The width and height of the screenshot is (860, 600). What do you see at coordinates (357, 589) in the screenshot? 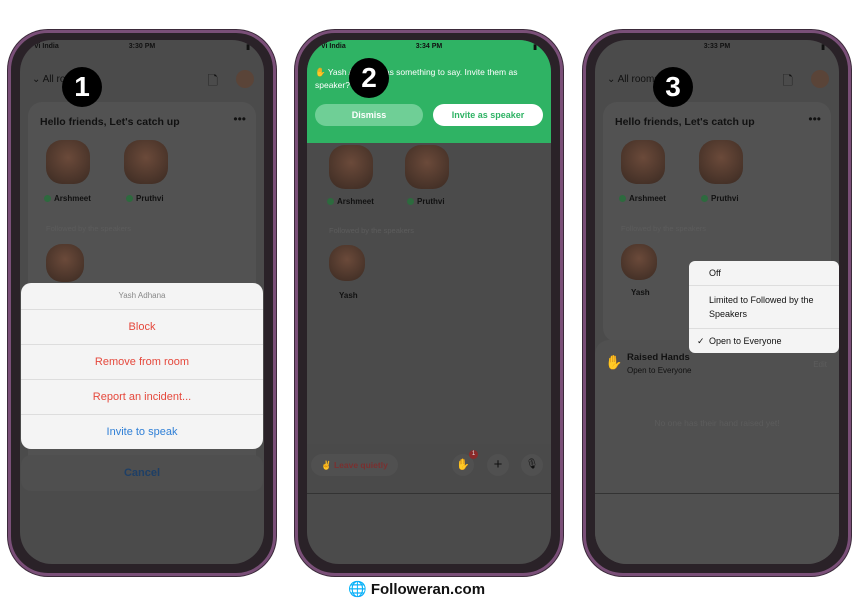
I see `globe-icon: 🌐` at bounding box center [357, 589].